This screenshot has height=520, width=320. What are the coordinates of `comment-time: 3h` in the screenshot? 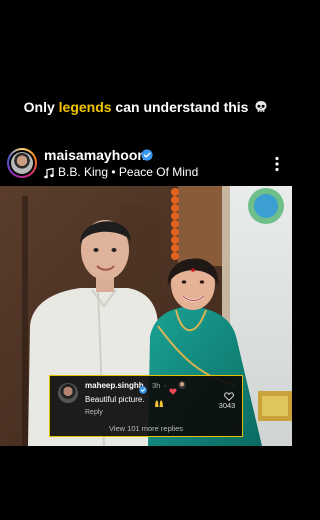 It's located at (156, 385).